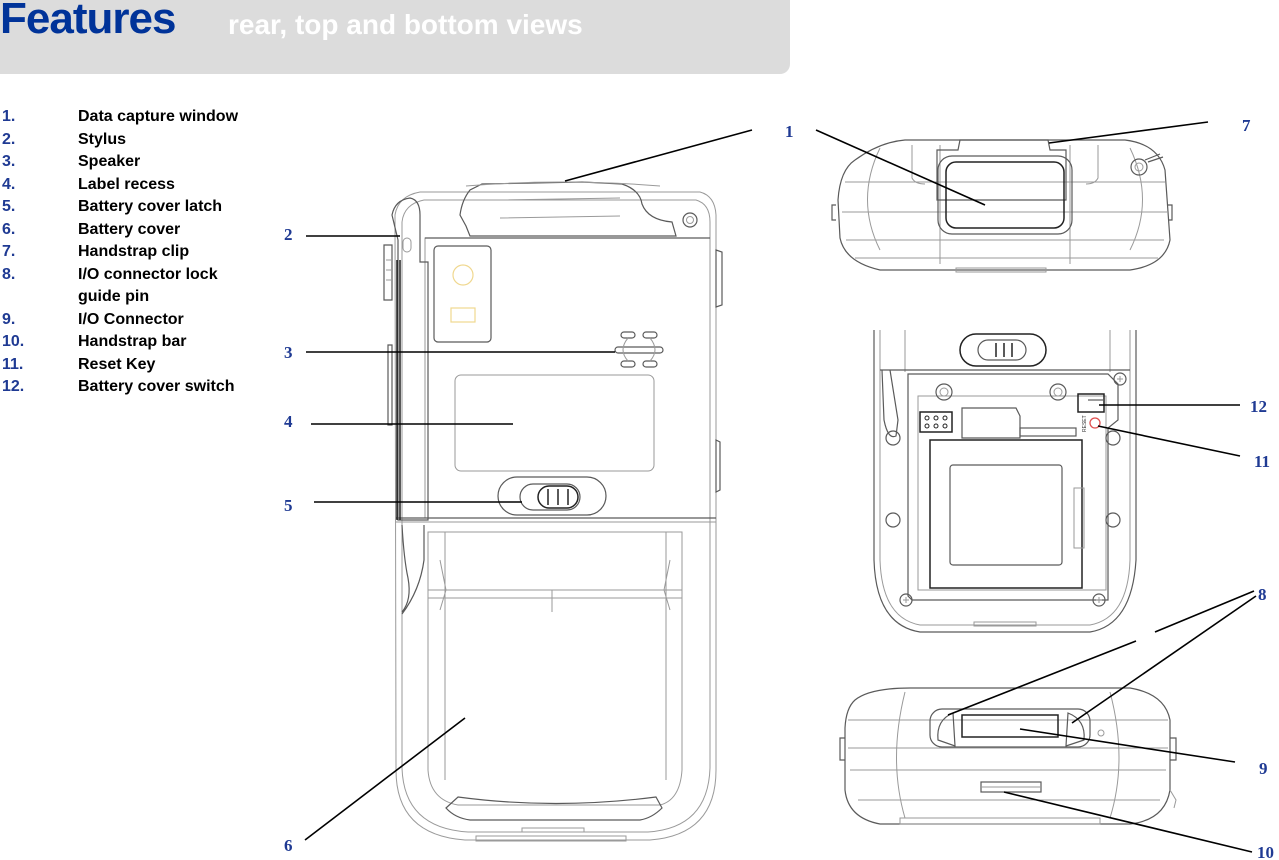 Image resolution: width=1279 pixels, height=860 pixels. Describe the element at coordinates (1091, 403) in the screenshot. I see `battery-cover-switch` at that location.